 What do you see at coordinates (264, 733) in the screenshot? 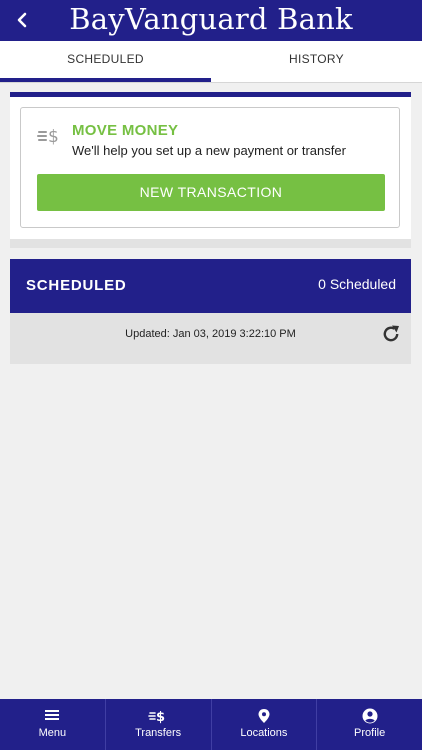
I see `nav-locations-label: Locations` at bounding box center [264, 733].